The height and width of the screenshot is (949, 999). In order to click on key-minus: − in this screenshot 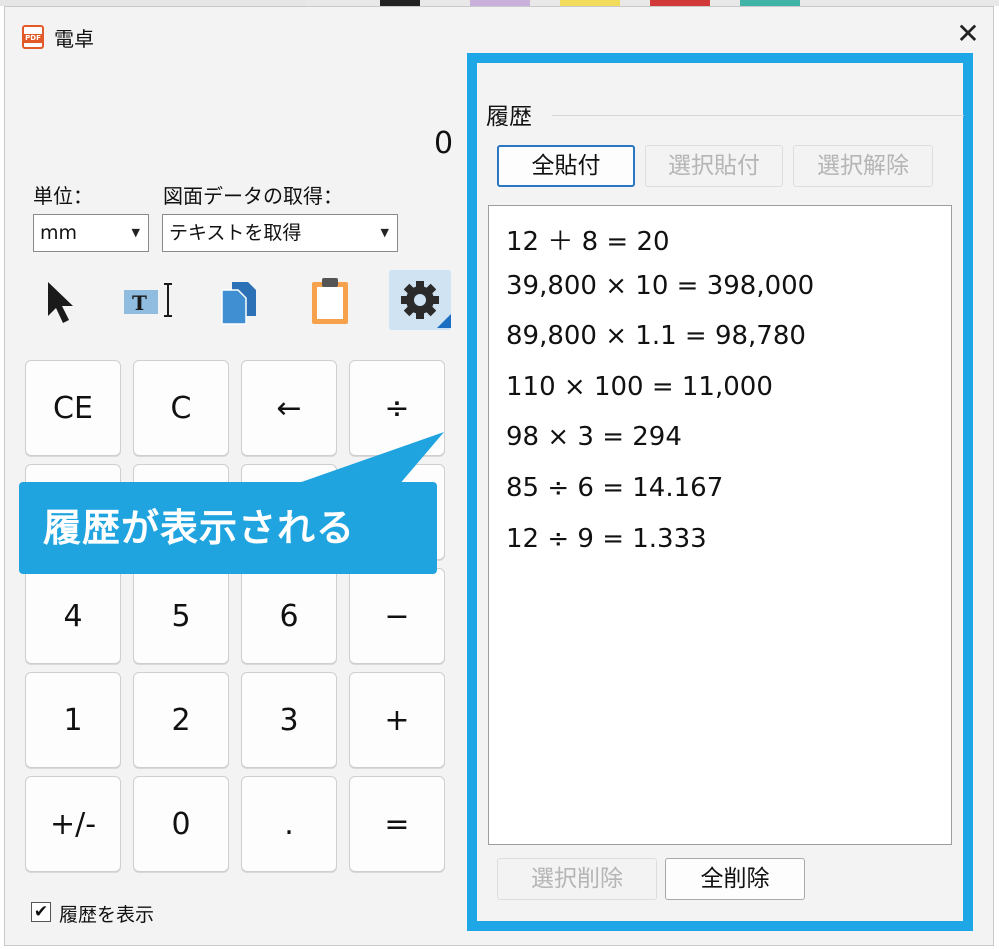, I will do `click(397, 616)`.